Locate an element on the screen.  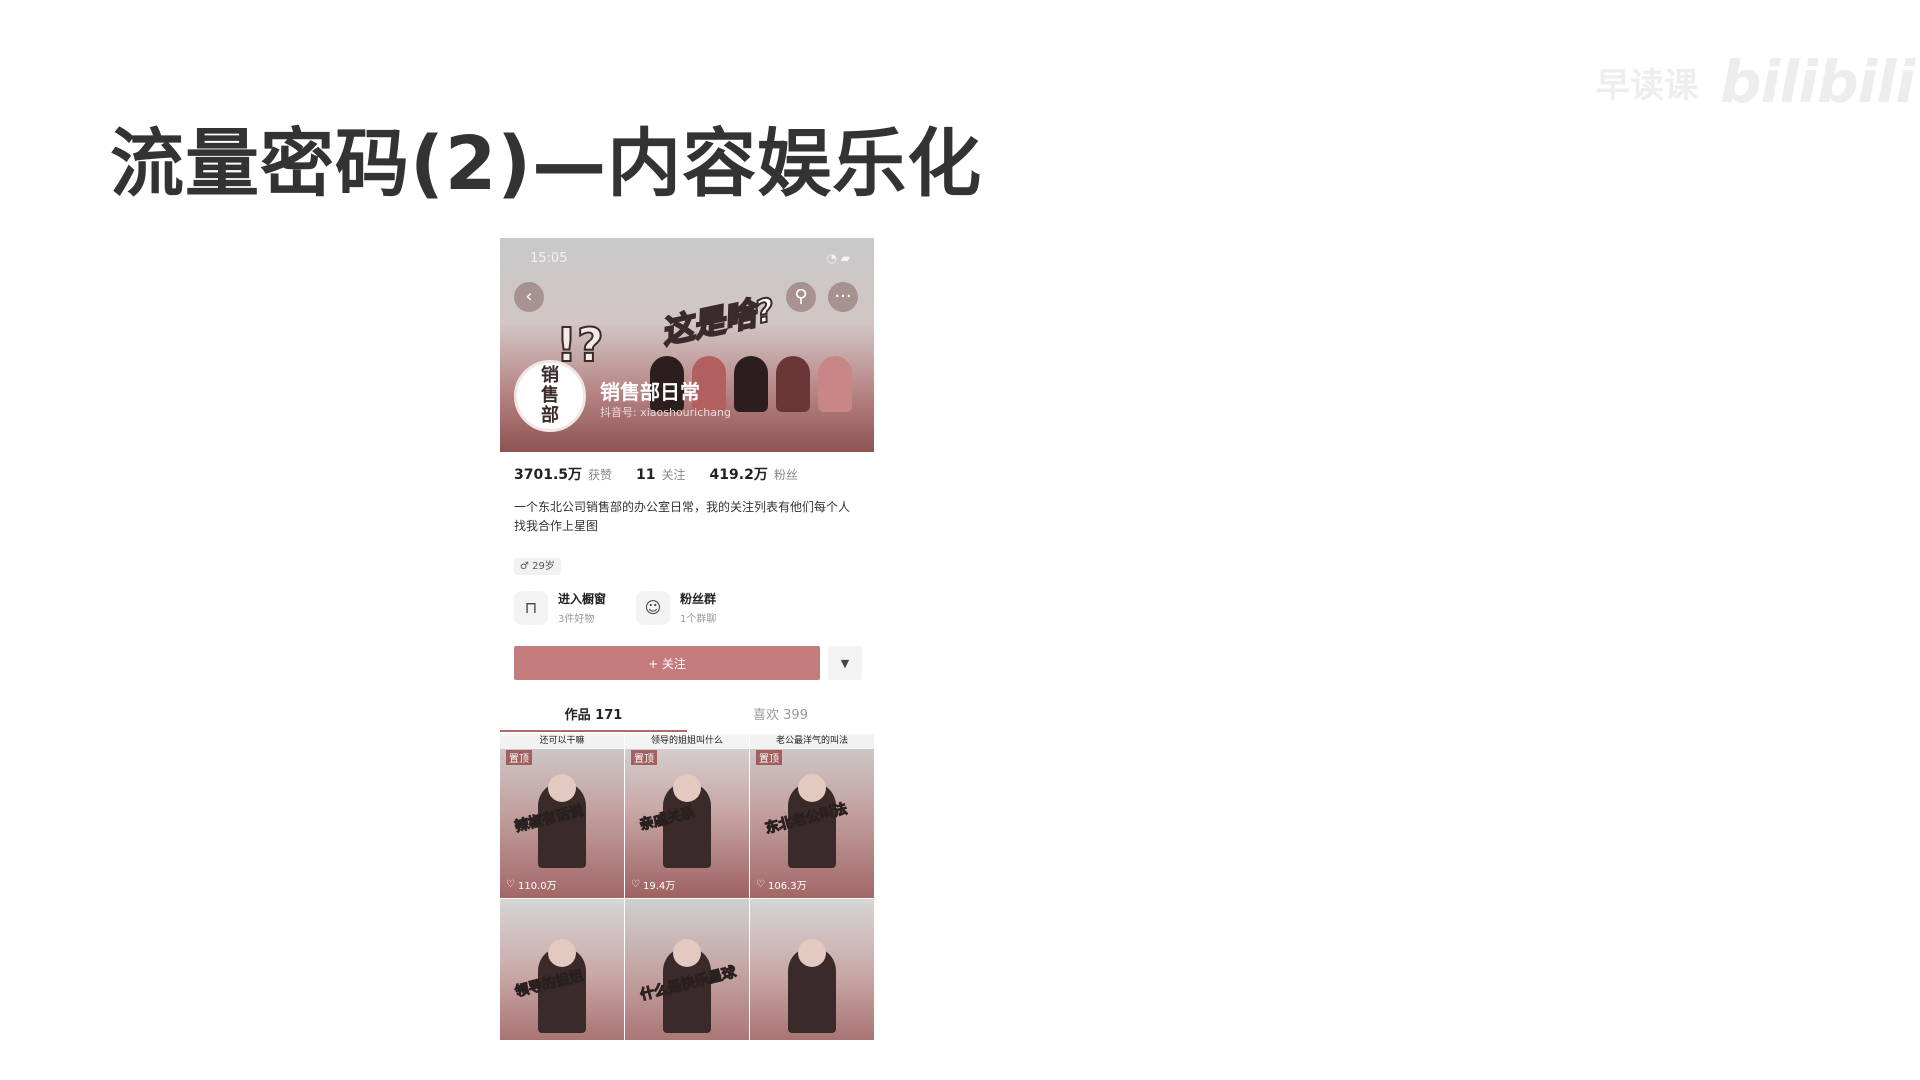
banner-art-text: 这是啥? is located at coordinates (718, 320).